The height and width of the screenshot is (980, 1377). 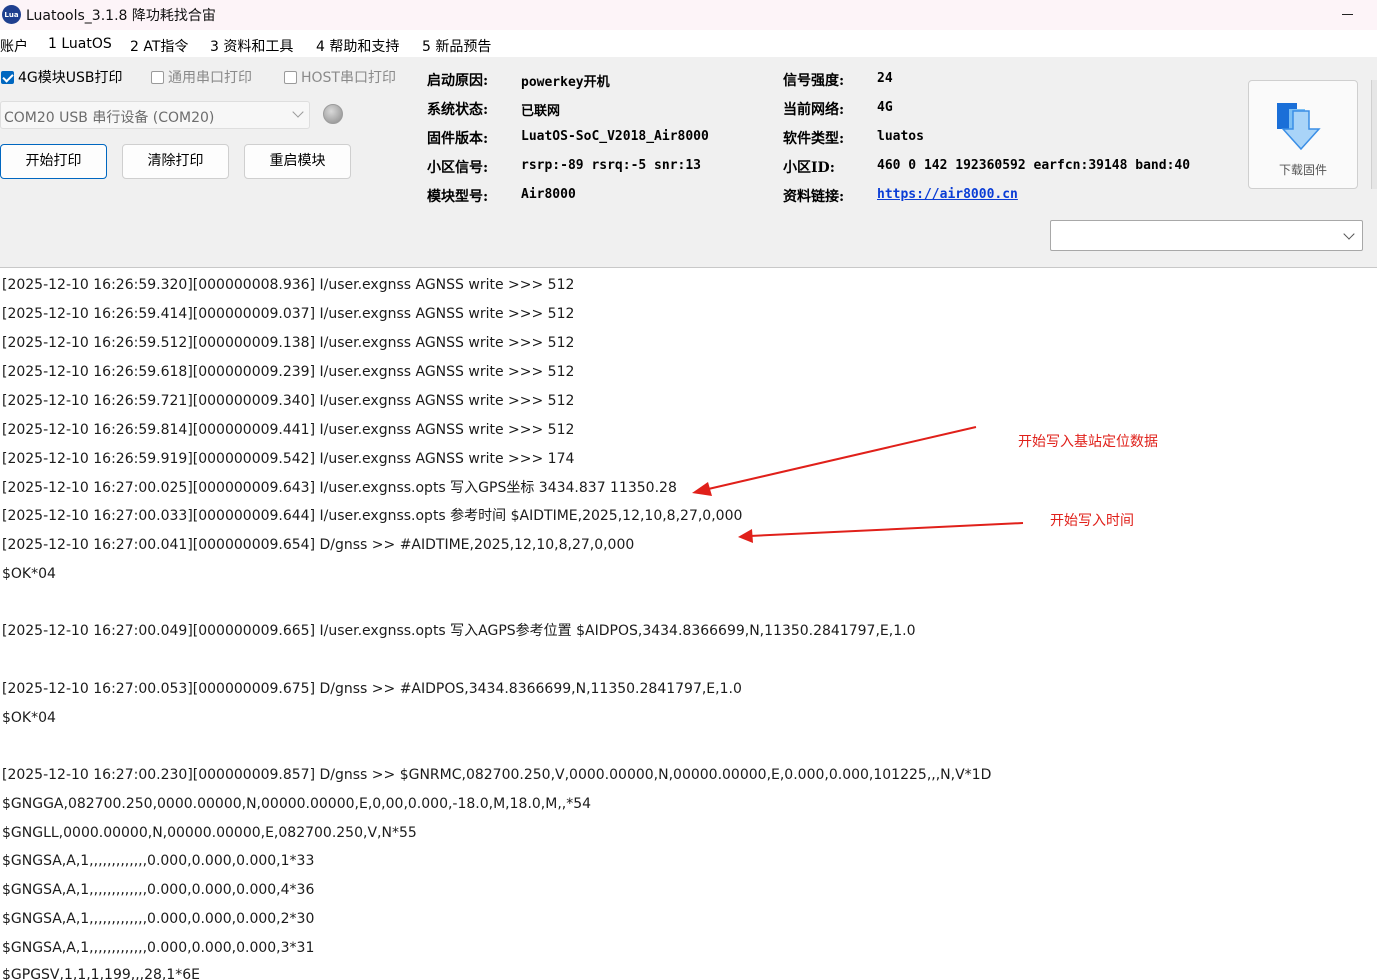 I want to click on arrow-line-time, so click(x=886, y=529).